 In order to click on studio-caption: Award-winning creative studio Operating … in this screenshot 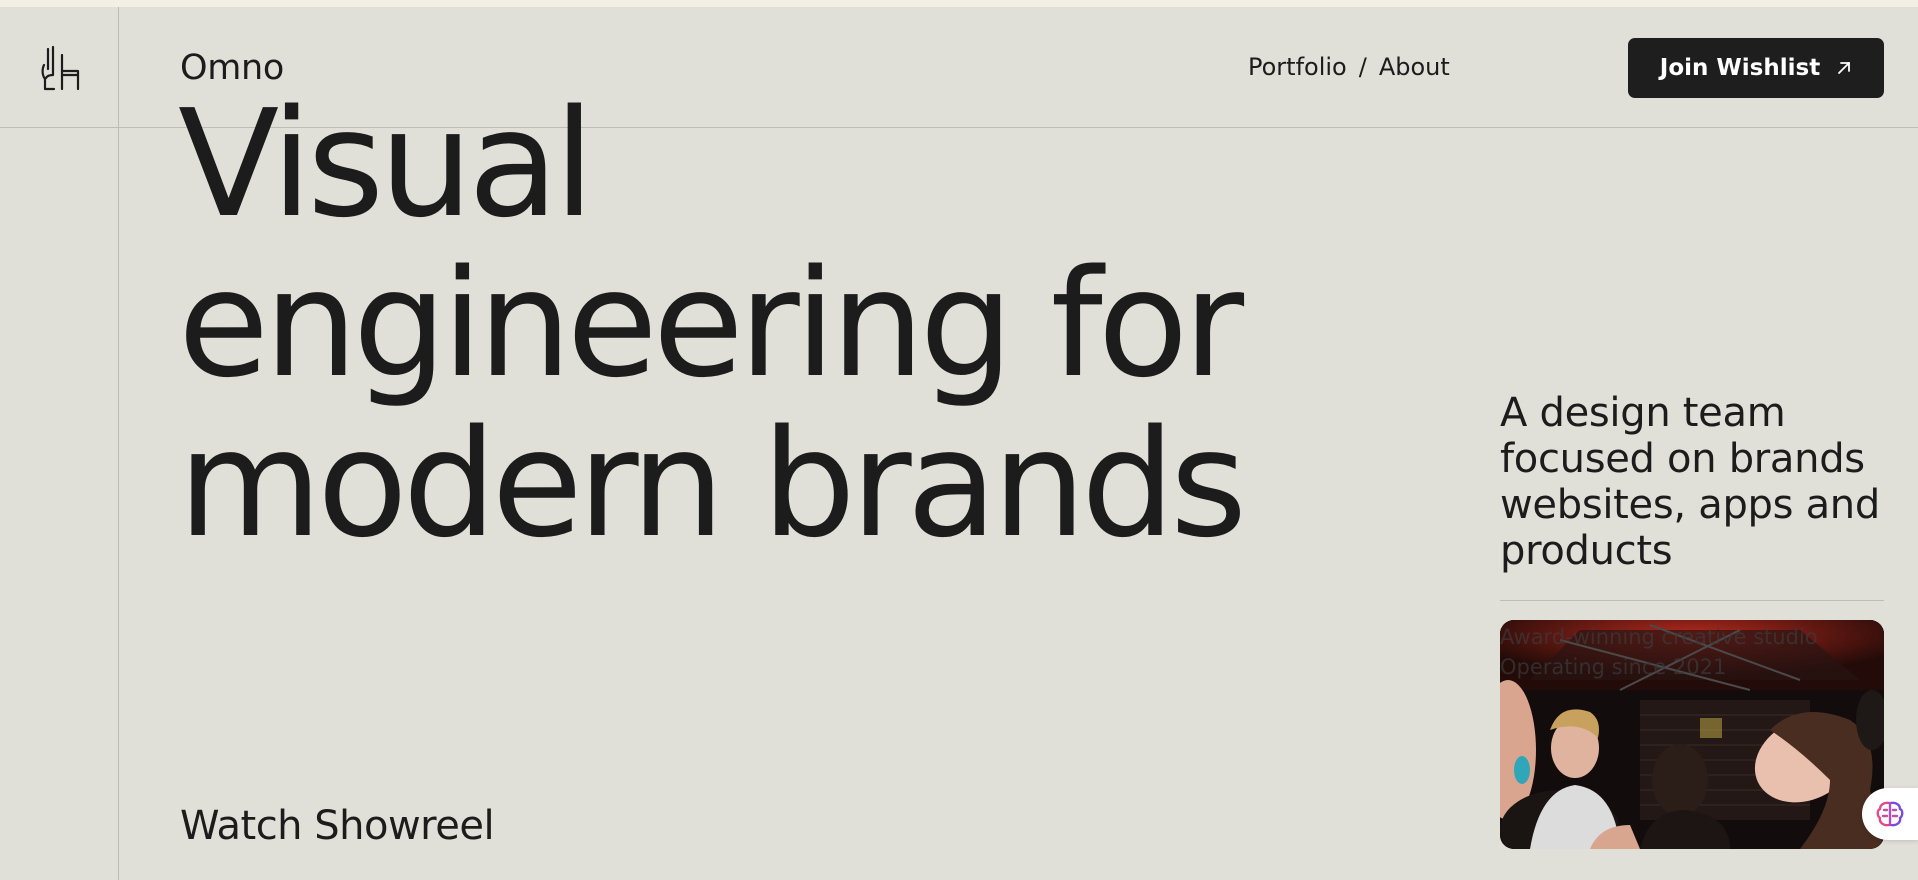, I will do `click(1692, 652)`.